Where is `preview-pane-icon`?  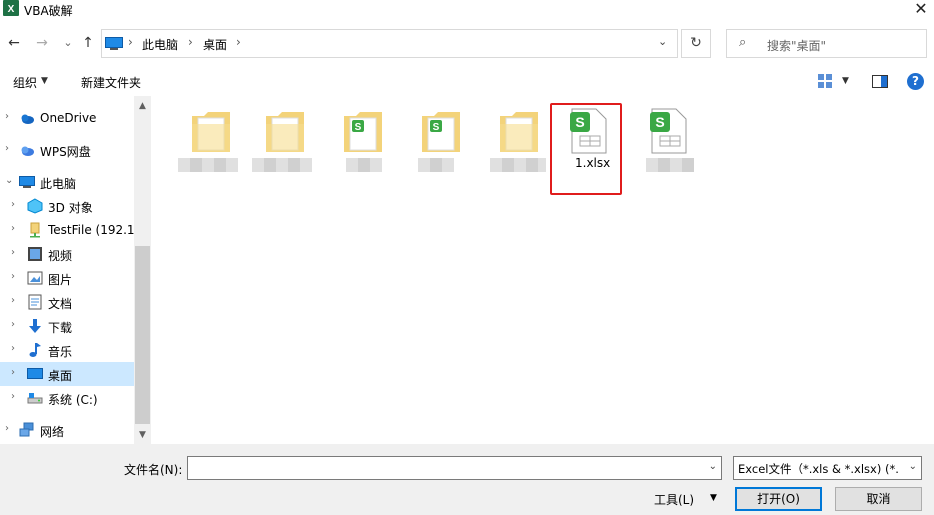
preview-pane-icon is located at coordinates (880, 81).